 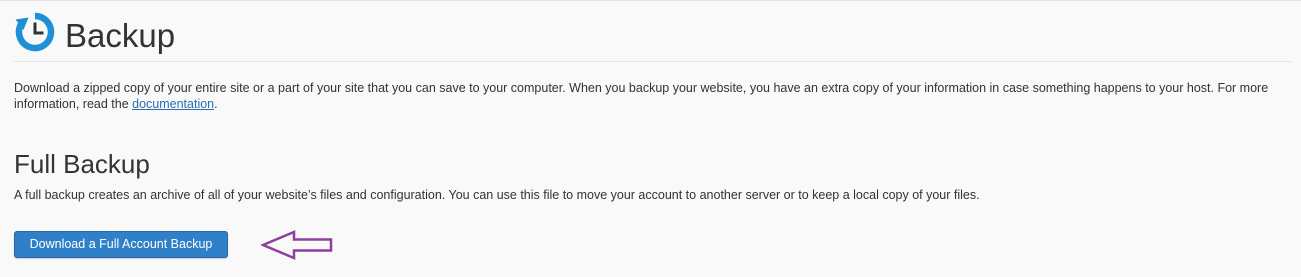 I want to click on full-backup-title: Full Backup, so click(x=82, y=164).